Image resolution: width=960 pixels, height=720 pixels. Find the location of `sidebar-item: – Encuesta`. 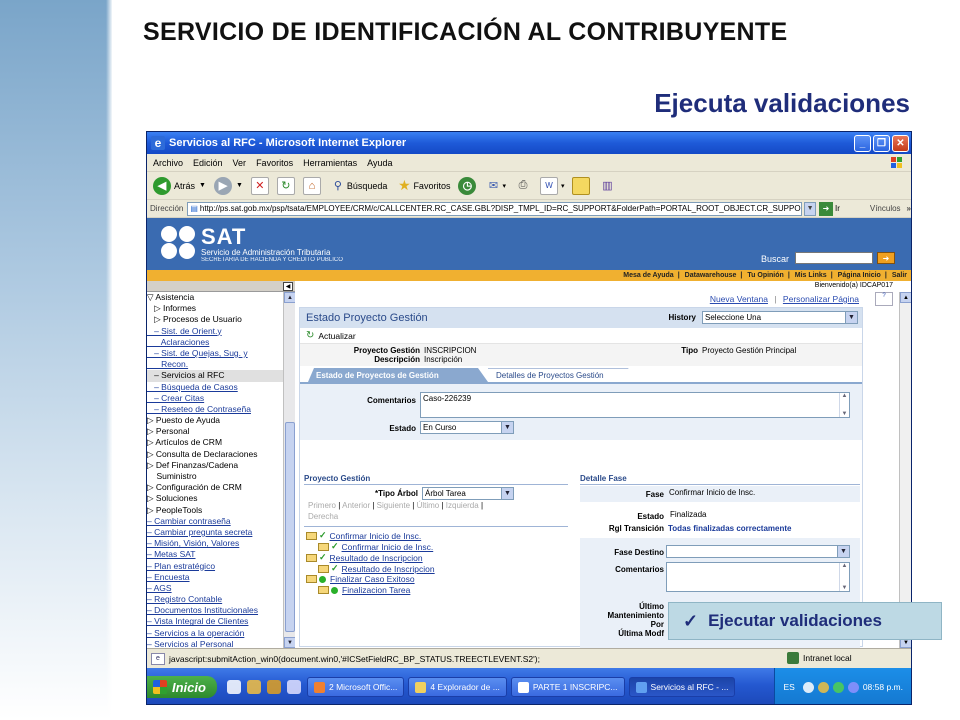

sidebar-item: – Encuesta is located at coordinates (215, 577).